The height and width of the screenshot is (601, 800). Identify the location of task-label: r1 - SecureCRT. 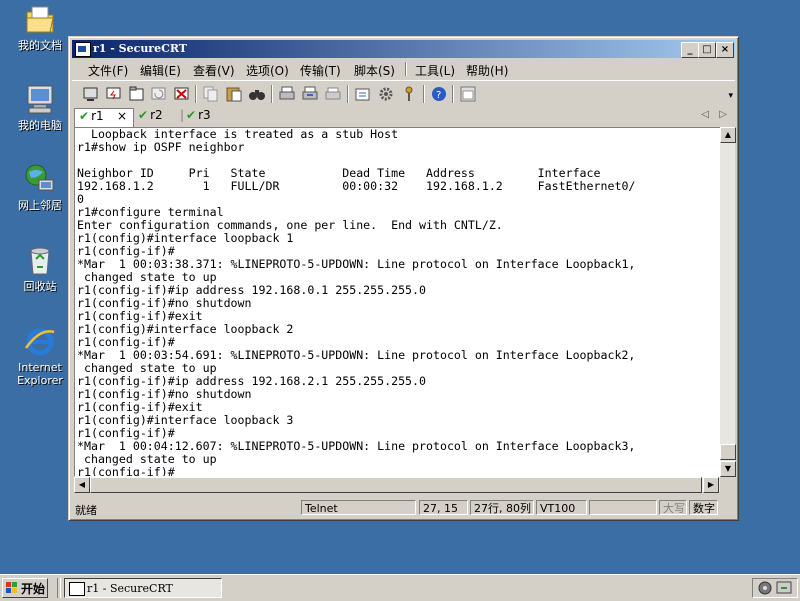
(130, 588).